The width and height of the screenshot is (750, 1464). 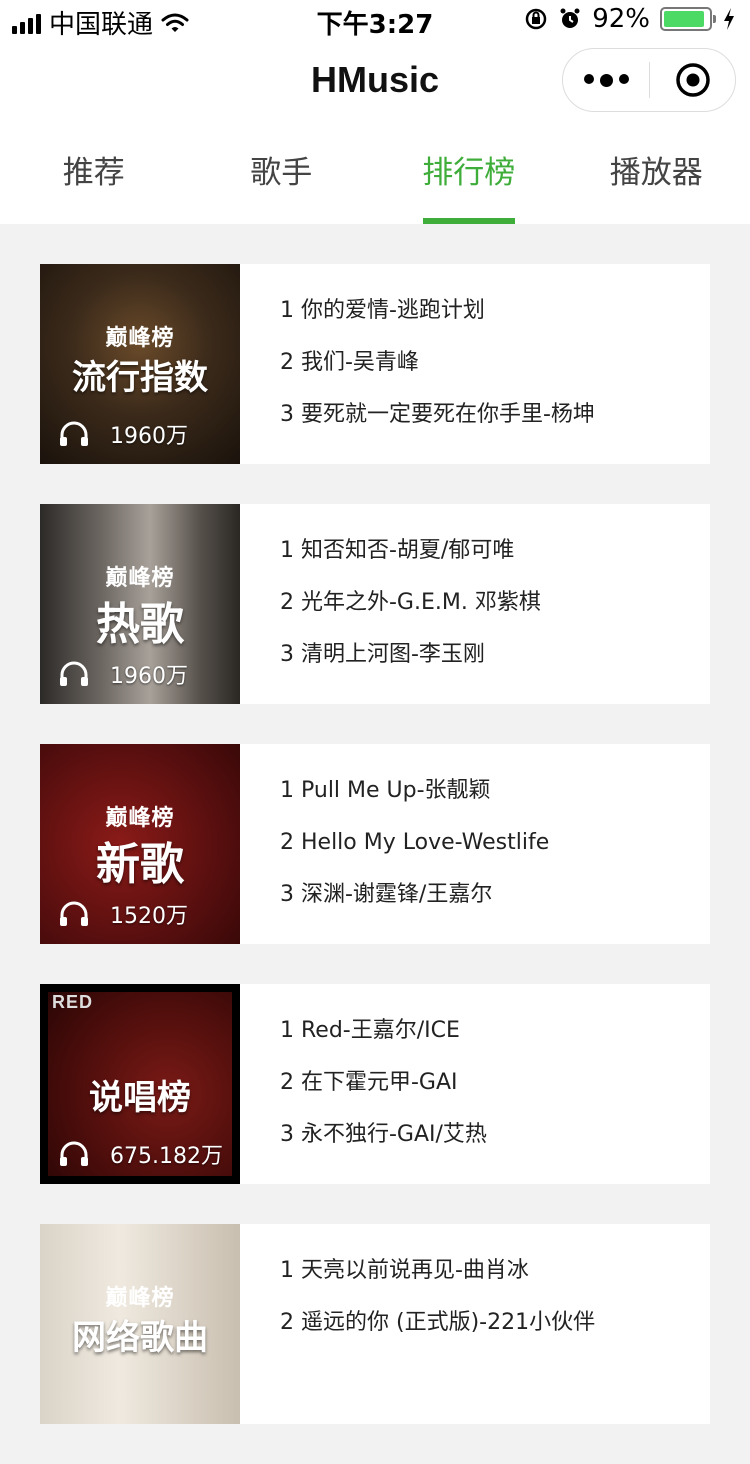 What do you see at coordinates (282, 174) in the screenshot?
I see `tab-singers: 歌手` at bounding box center [282, 174].